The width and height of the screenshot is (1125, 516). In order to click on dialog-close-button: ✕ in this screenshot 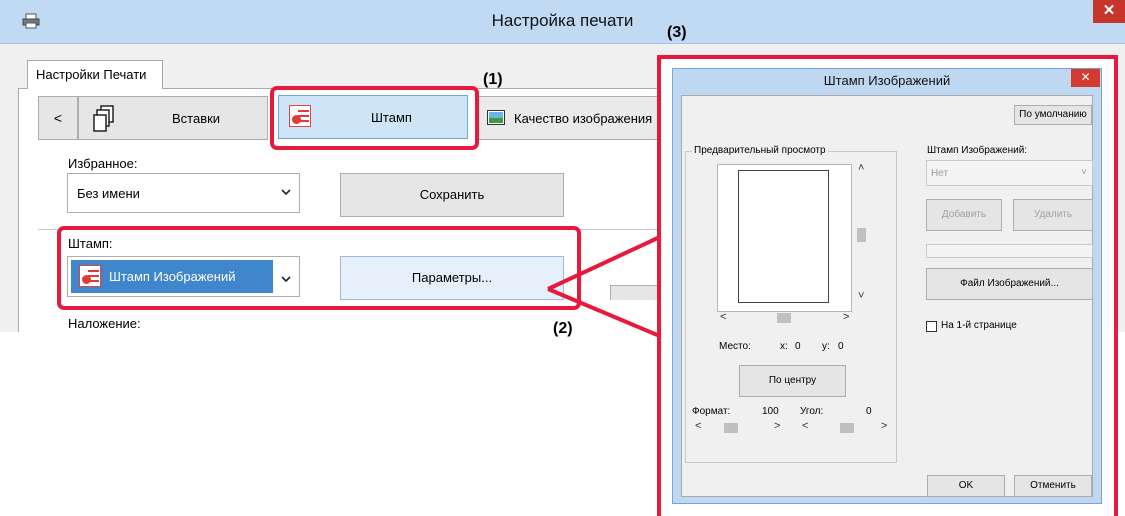, I will do `click(1085, 78)`.